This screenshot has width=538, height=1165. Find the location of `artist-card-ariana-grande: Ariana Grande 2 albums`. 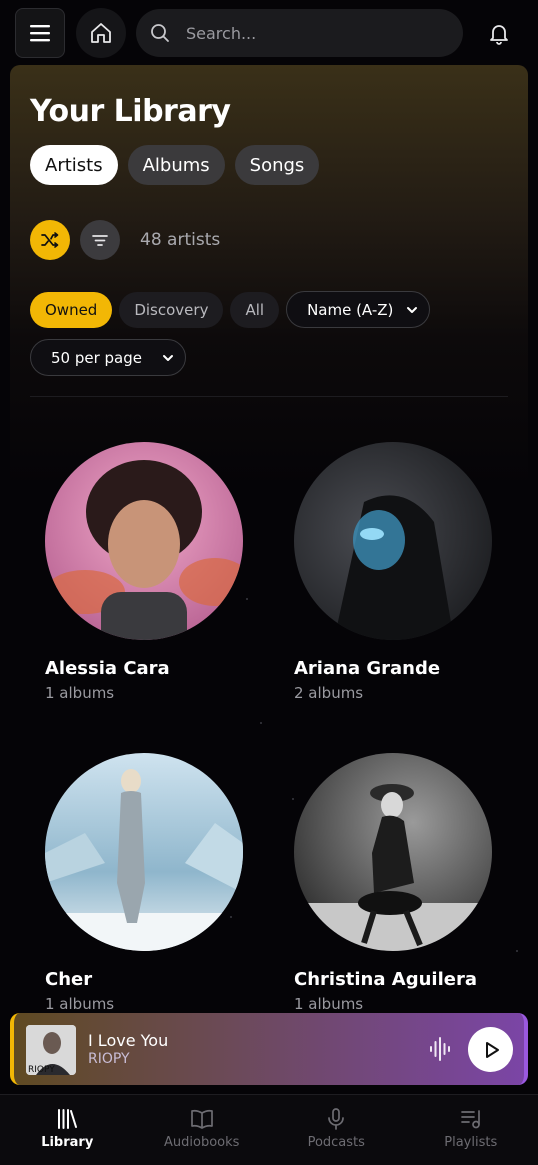

artist-card-ariana-grande: Ariana Grande 2 albums is located at coordinates (389, 577).